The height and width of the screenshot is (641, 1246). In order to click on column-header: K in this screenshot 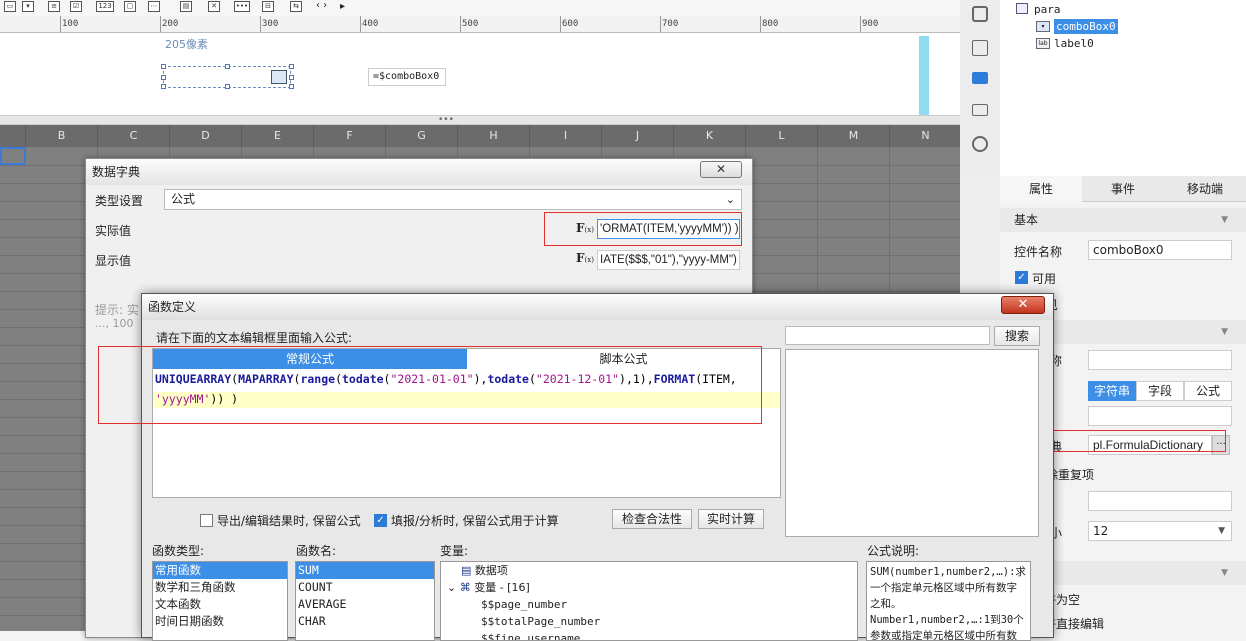, I will do `click(710, 136)`.